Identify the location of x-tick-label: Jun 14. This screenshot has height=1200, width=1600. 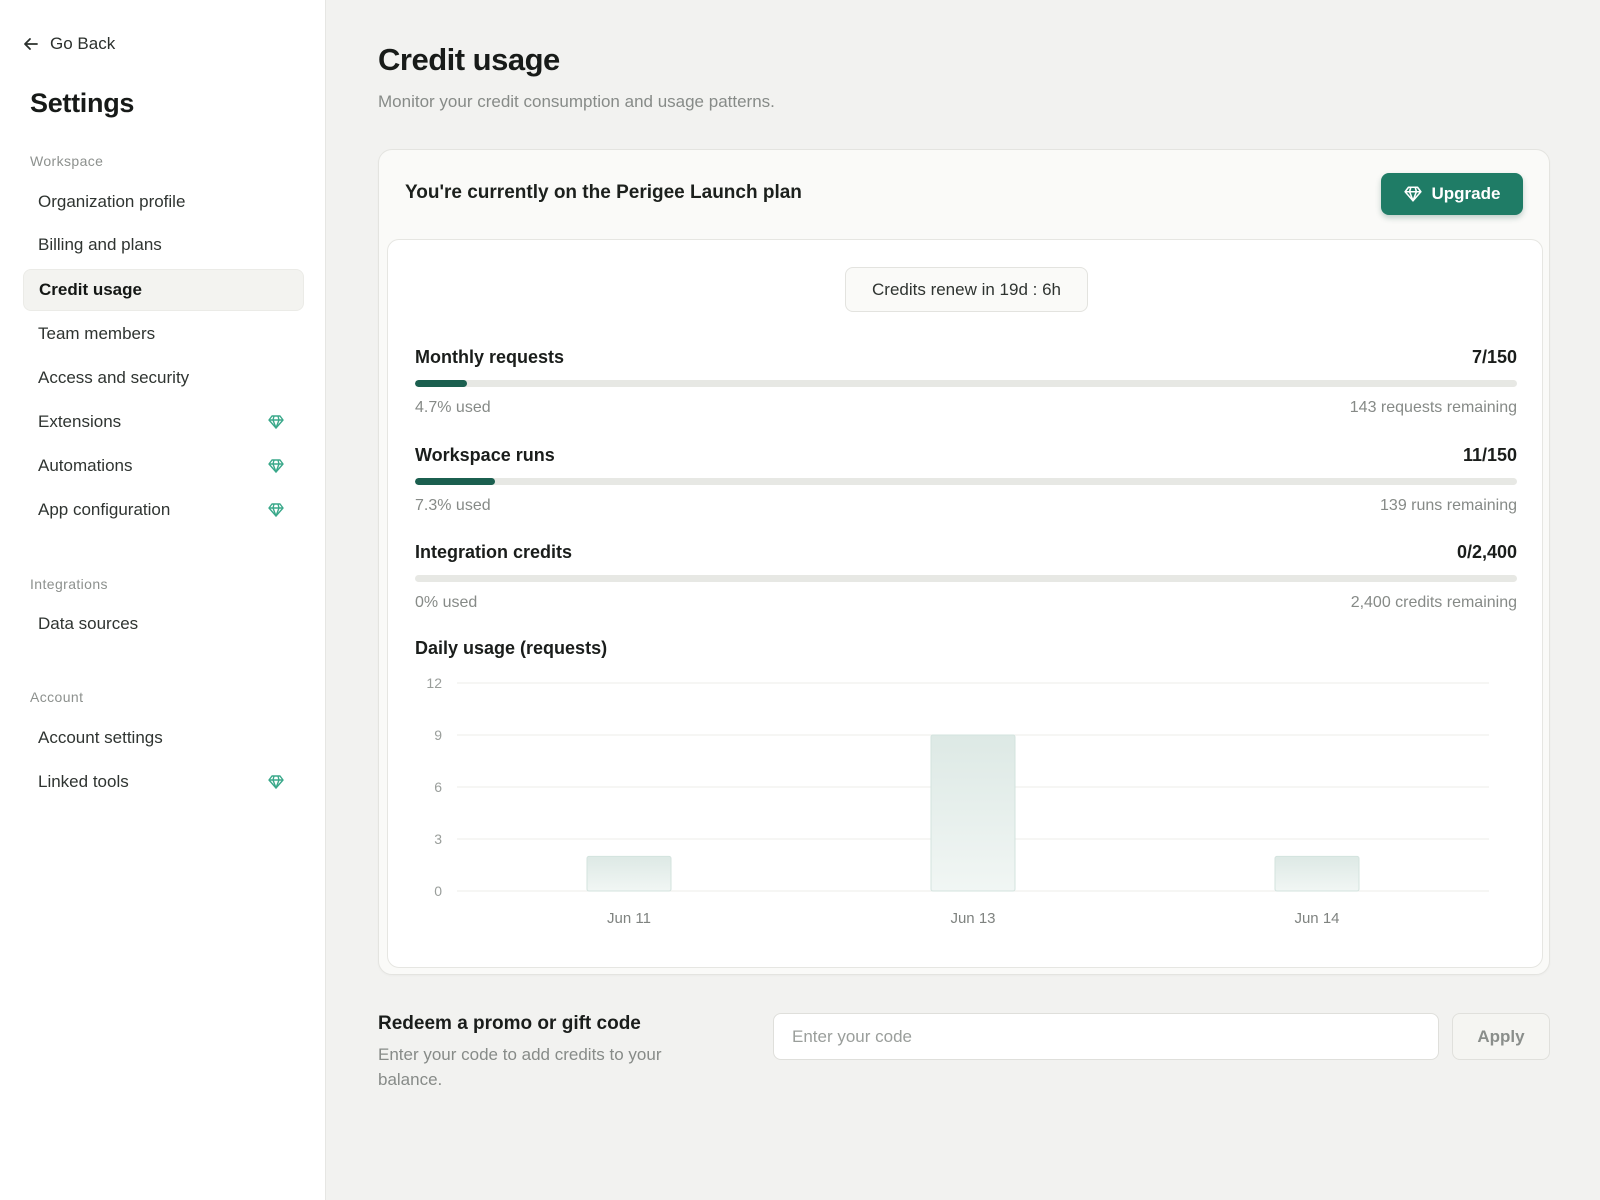
(1316, 918).